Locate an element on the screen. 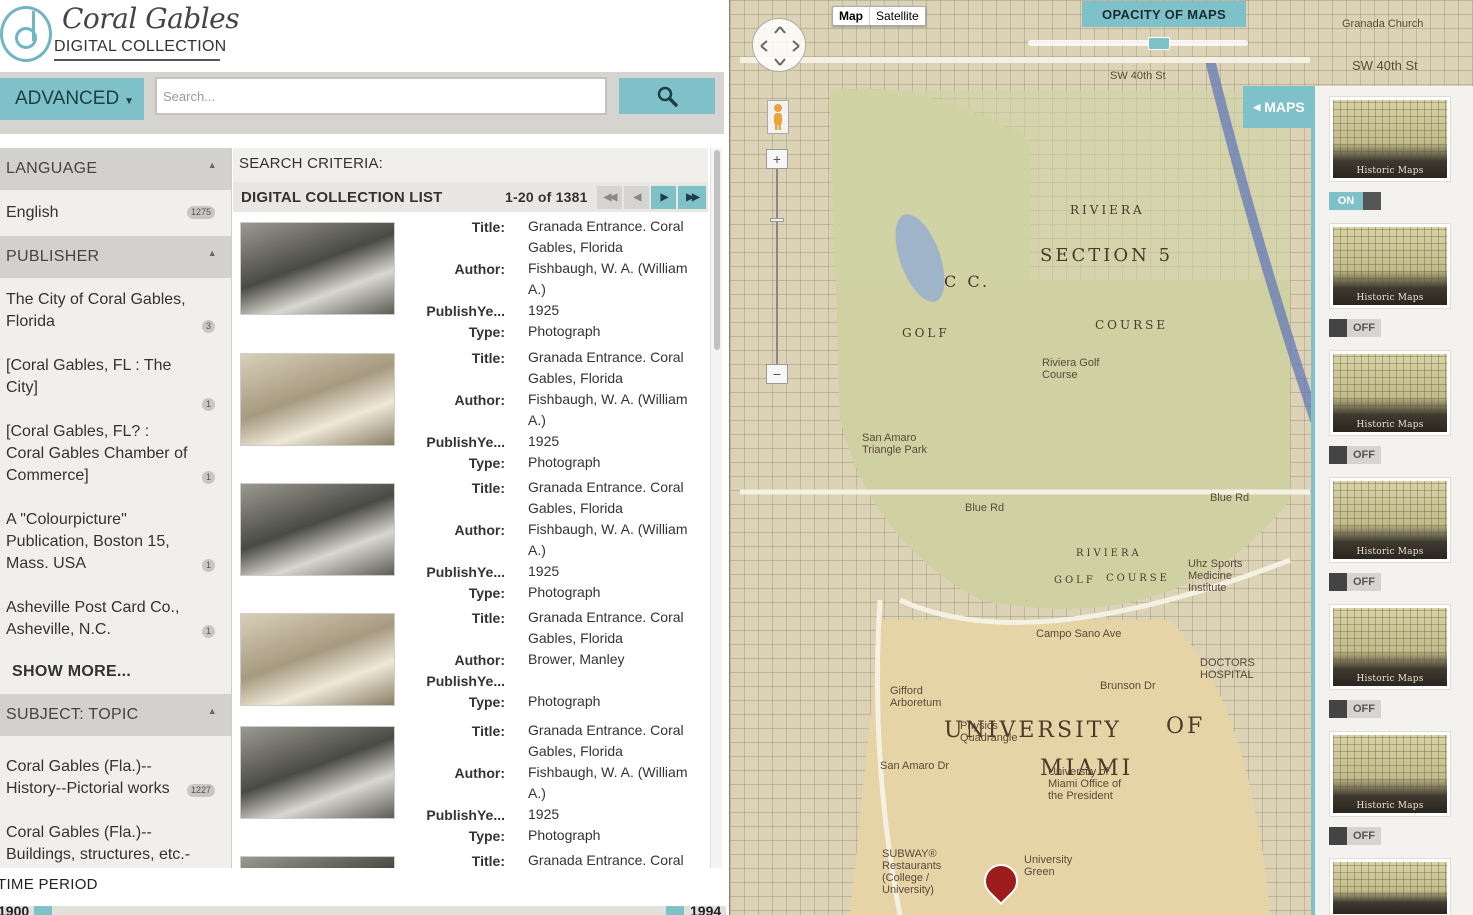  maps-panel-toggle: ◀ MAPS is located at coordinates (1279, 107).